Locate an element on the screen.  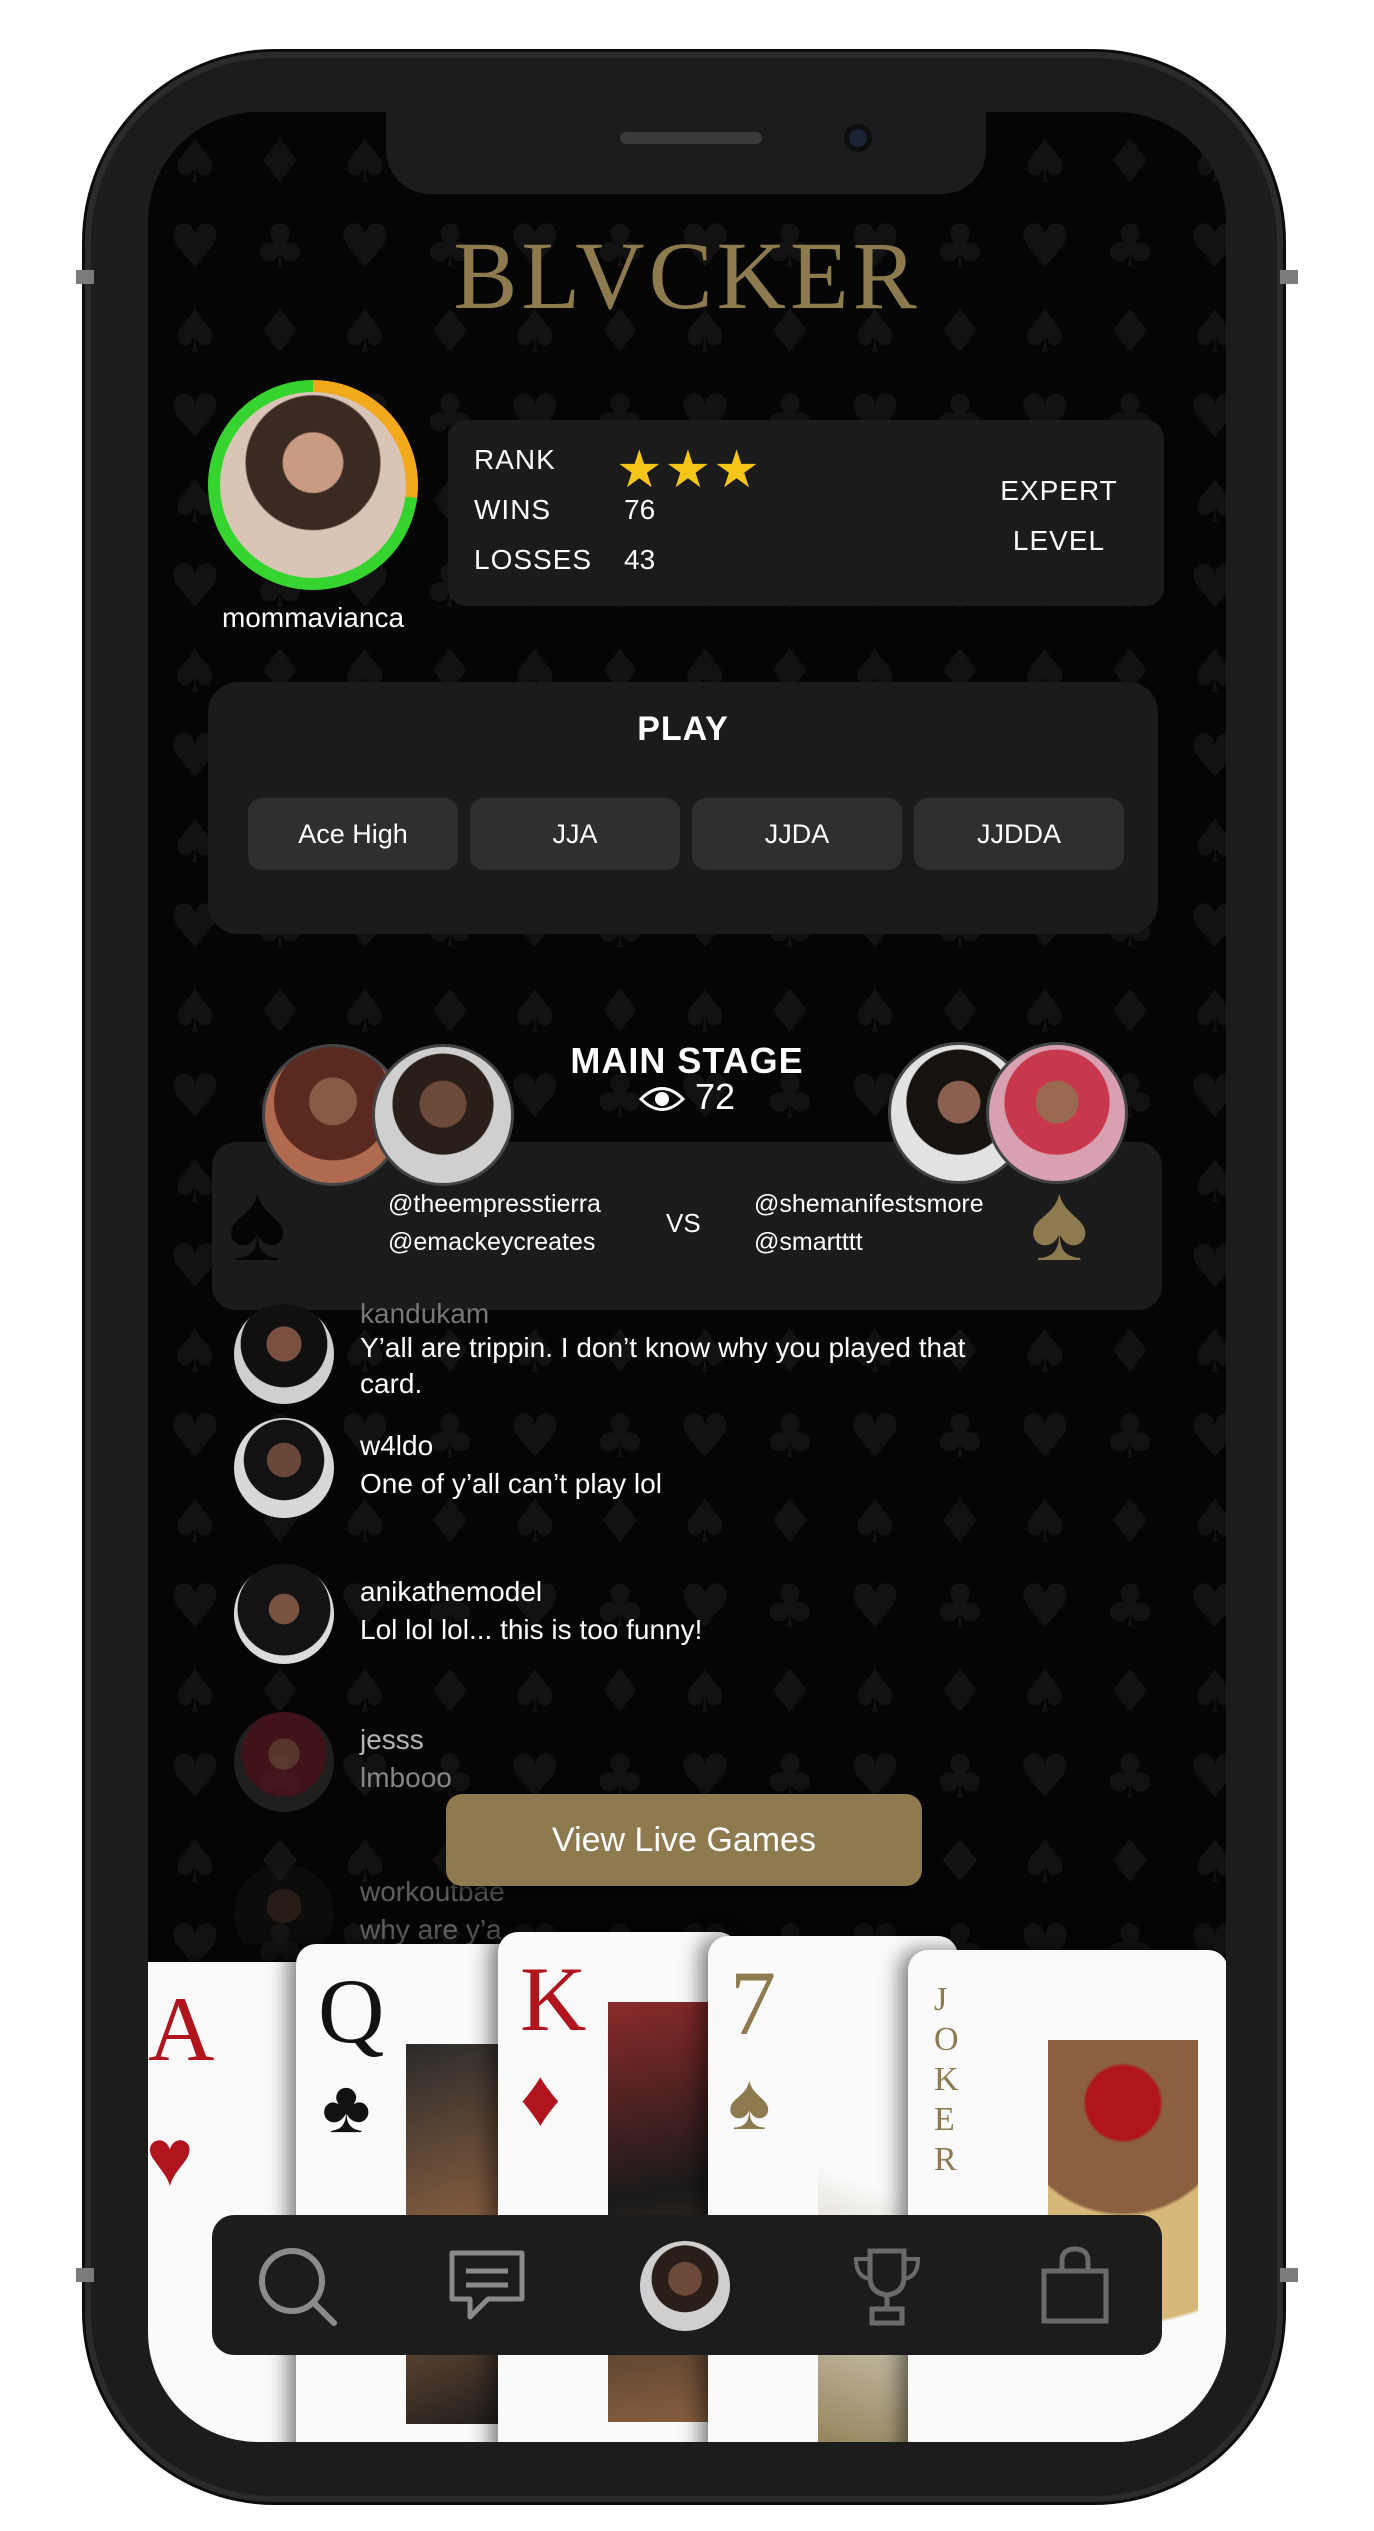
diamond-icon: ♦ is located at coordinates (540, 2097).